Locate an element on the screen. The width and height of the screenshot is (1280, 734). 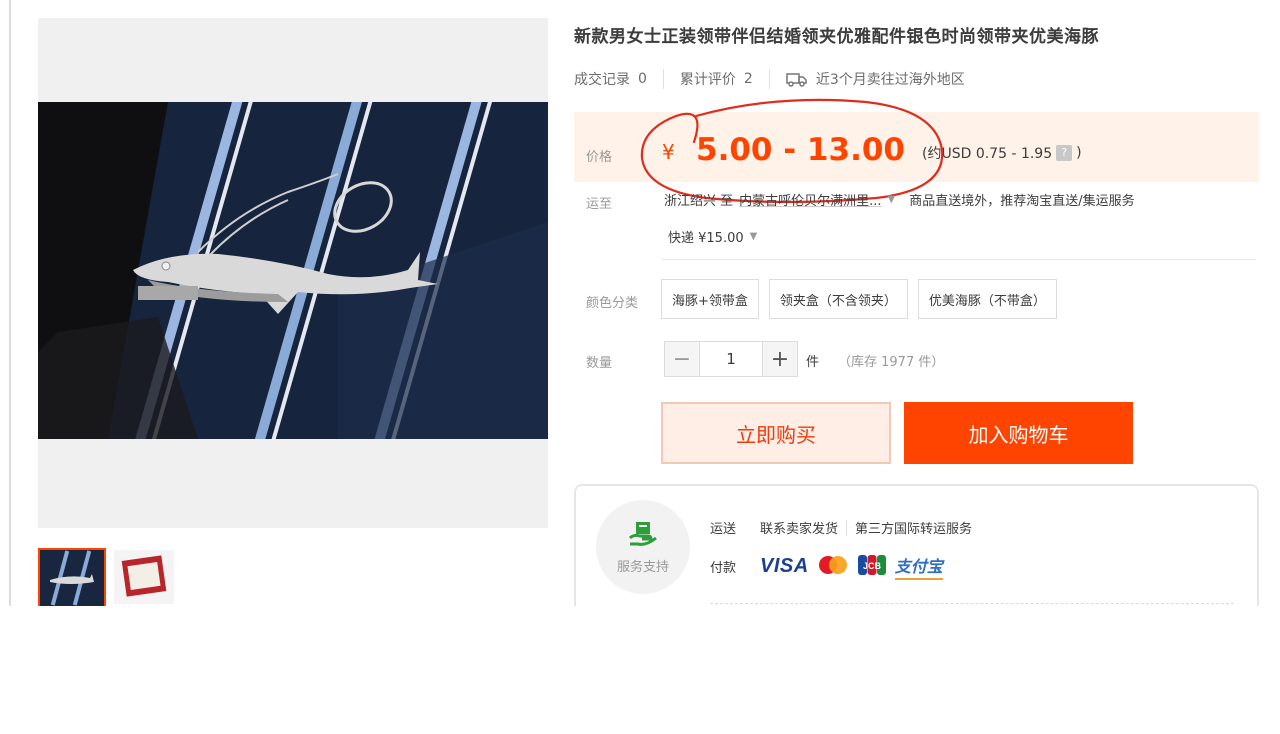
service-payment-key: 付款 is located at coordinates (723, 568).